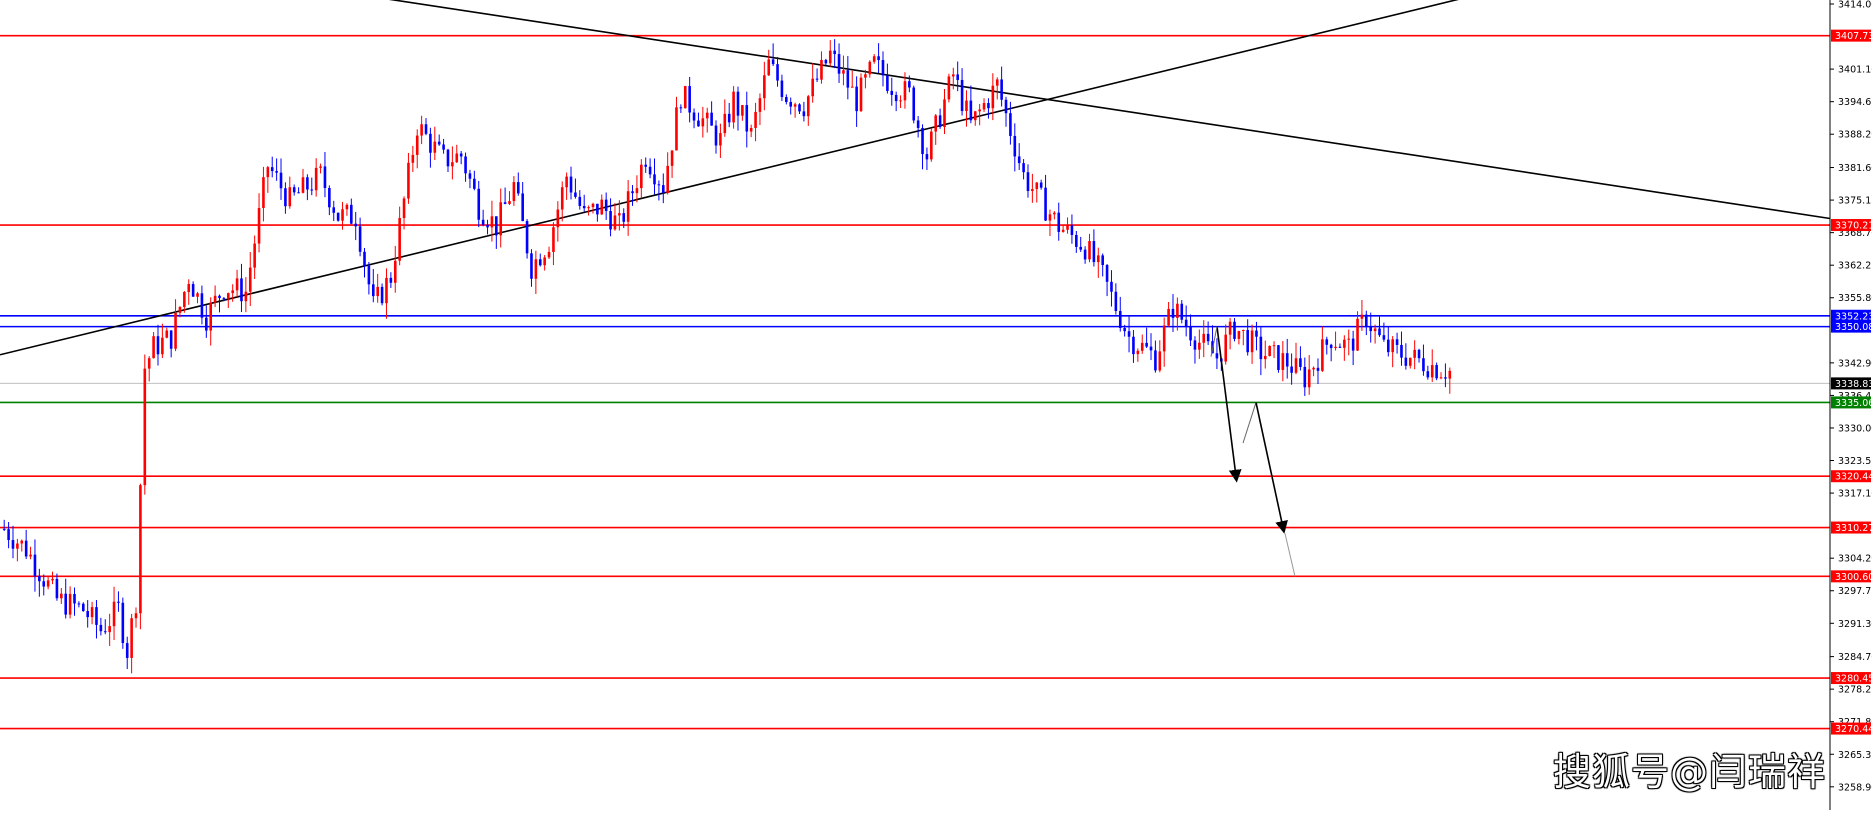 The width and height of the screenshot is (1872, 814). I want to click on price-tag-label: 3335.06, so click(1853, 403).